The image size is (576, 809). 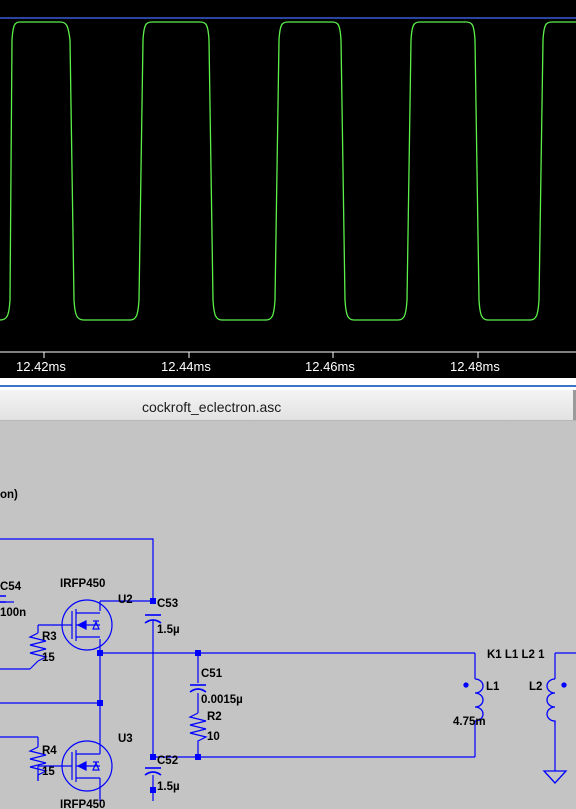 What do you see at coordinates (213, 737) in the screenshot?
I see `r2-value-label: 10` at bounding box center [213, 737].